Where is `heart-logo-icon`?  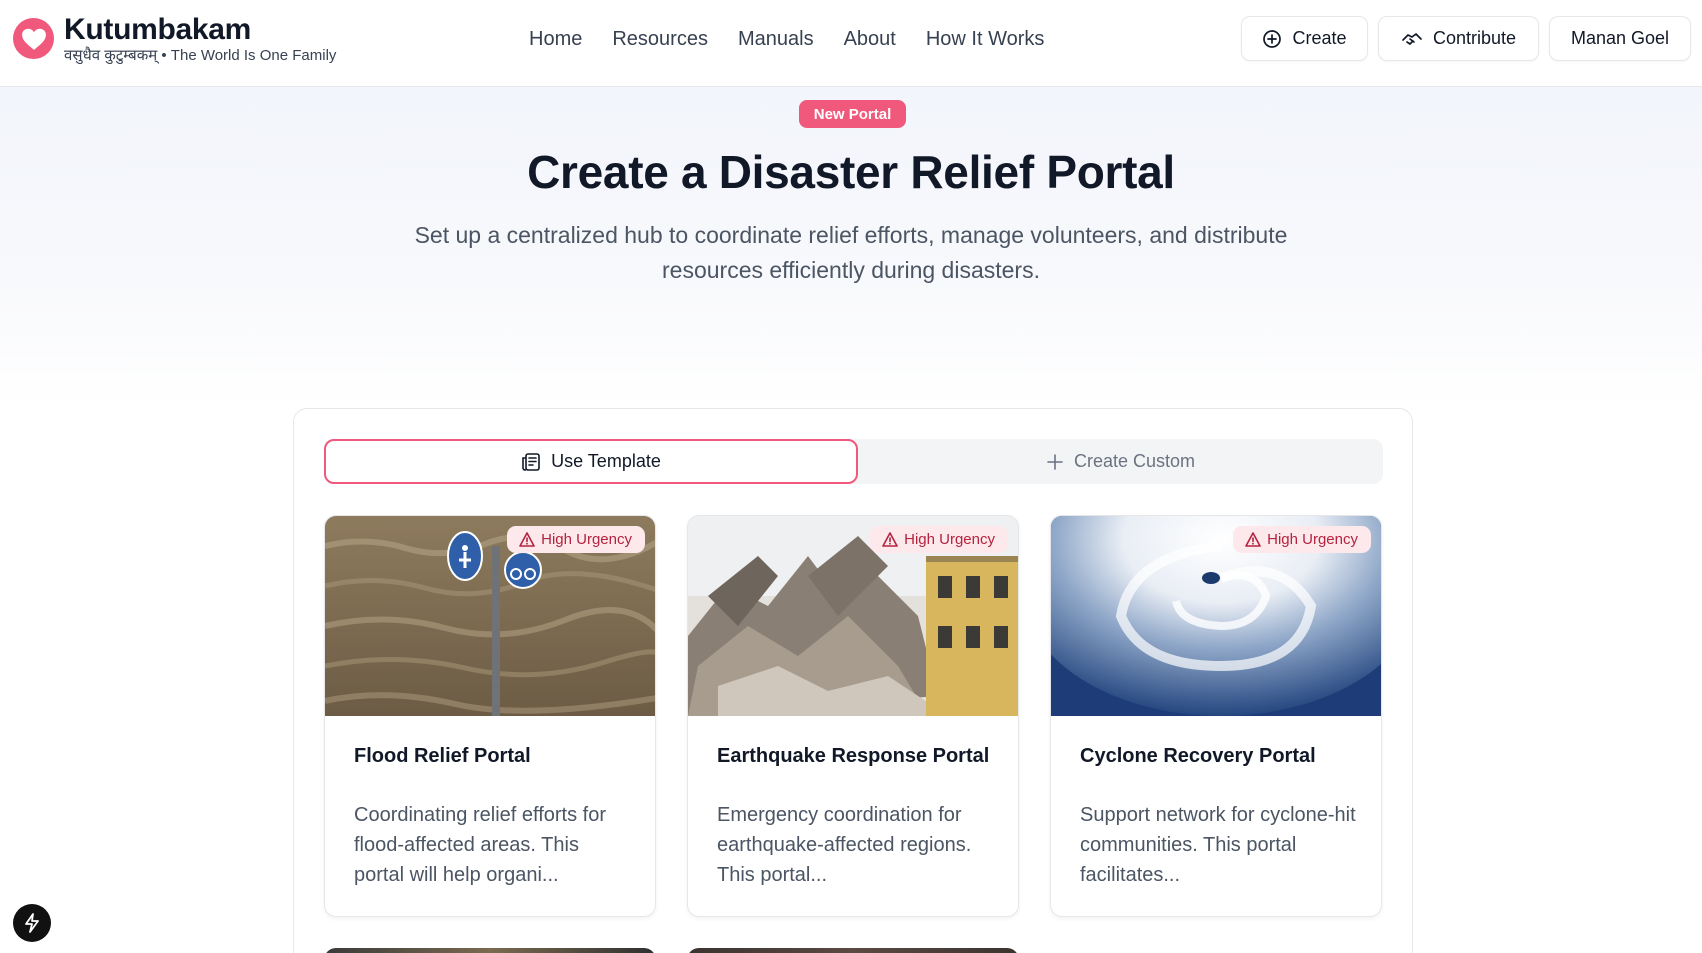 heart-logo-icon is located at coordinates (33, 38).